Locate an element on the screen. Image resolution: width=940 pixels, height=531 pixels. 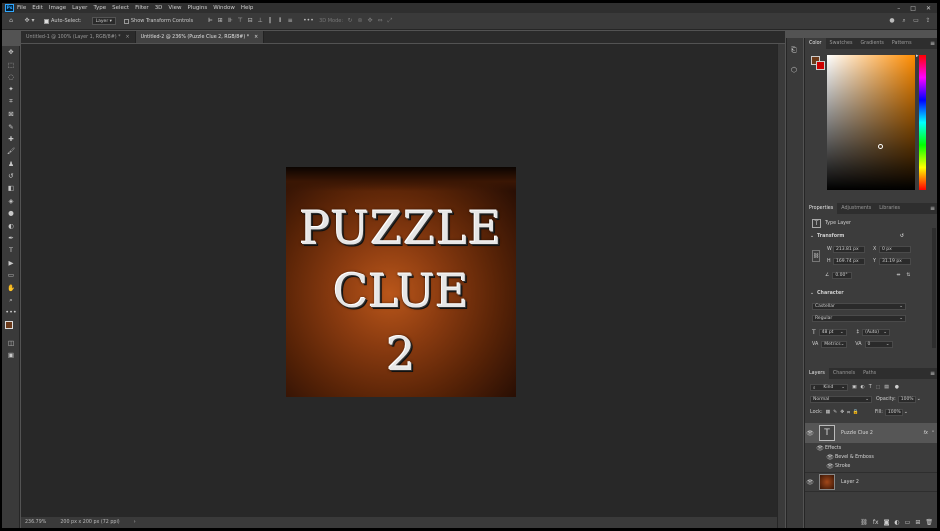
flip-vertical-icon: ⇅ is located at coordinates (908, 275).